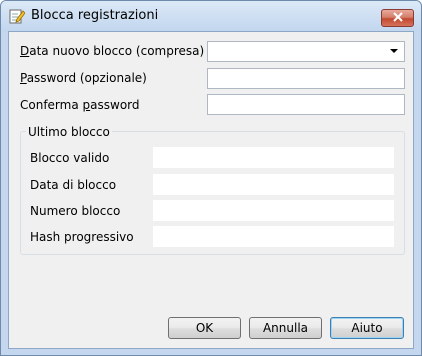  What do you see at coordinates (82, 237) in the screenshot?
I see `progressive-hash-label: Hash progressivo` at bounding box center [82, 237].